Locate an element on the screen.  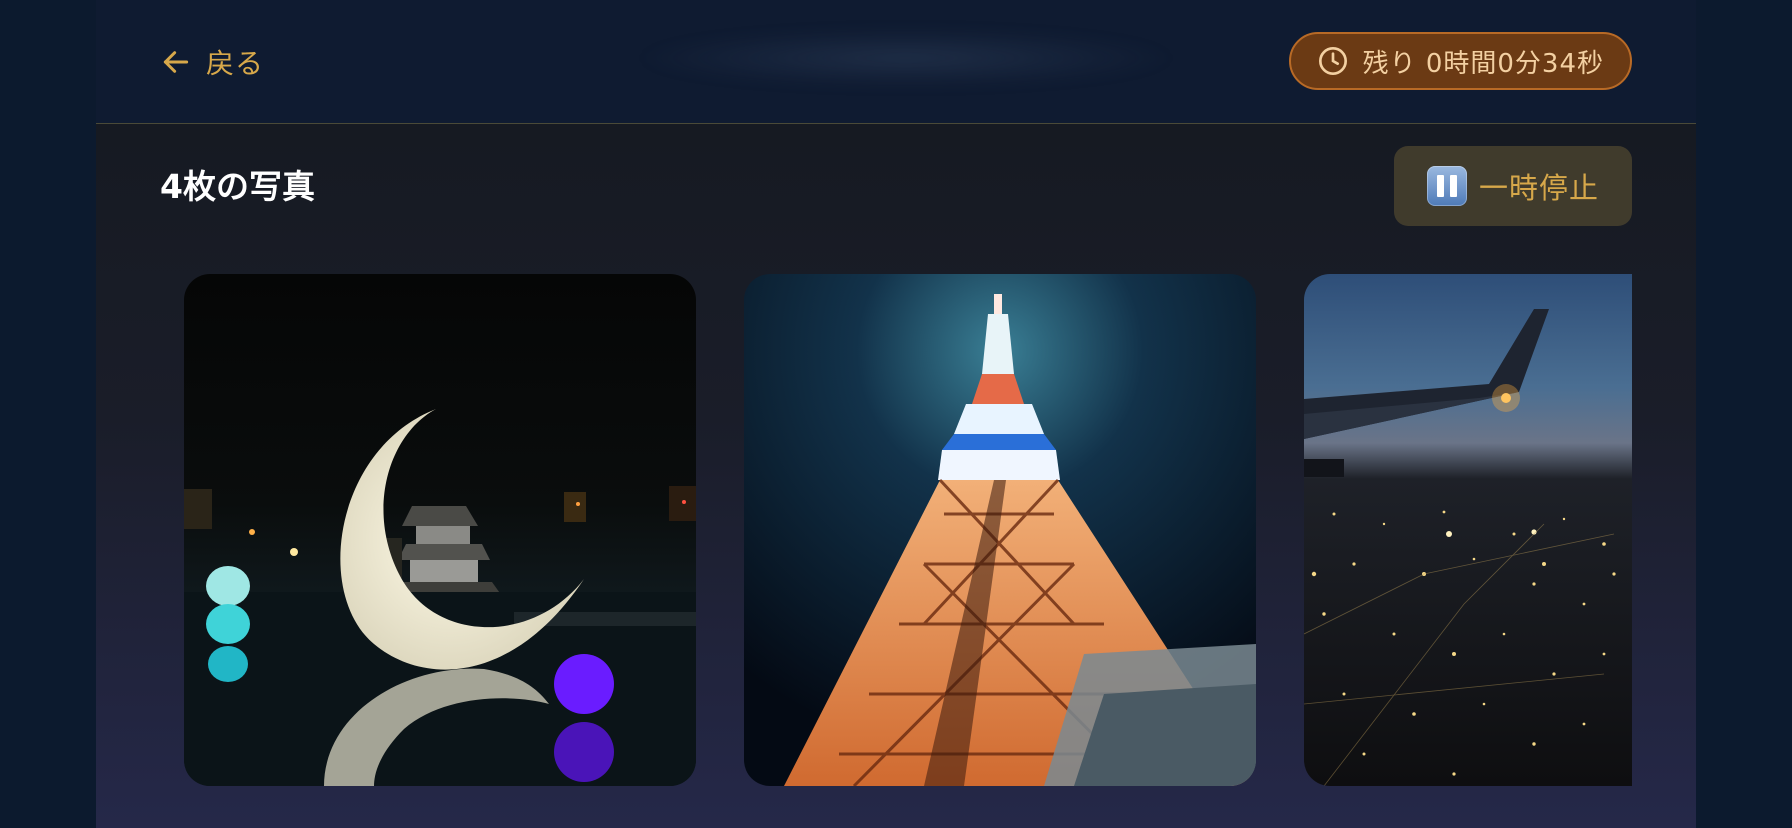
photo-count: 4枚の写真 is located at coordinates (237, 186).